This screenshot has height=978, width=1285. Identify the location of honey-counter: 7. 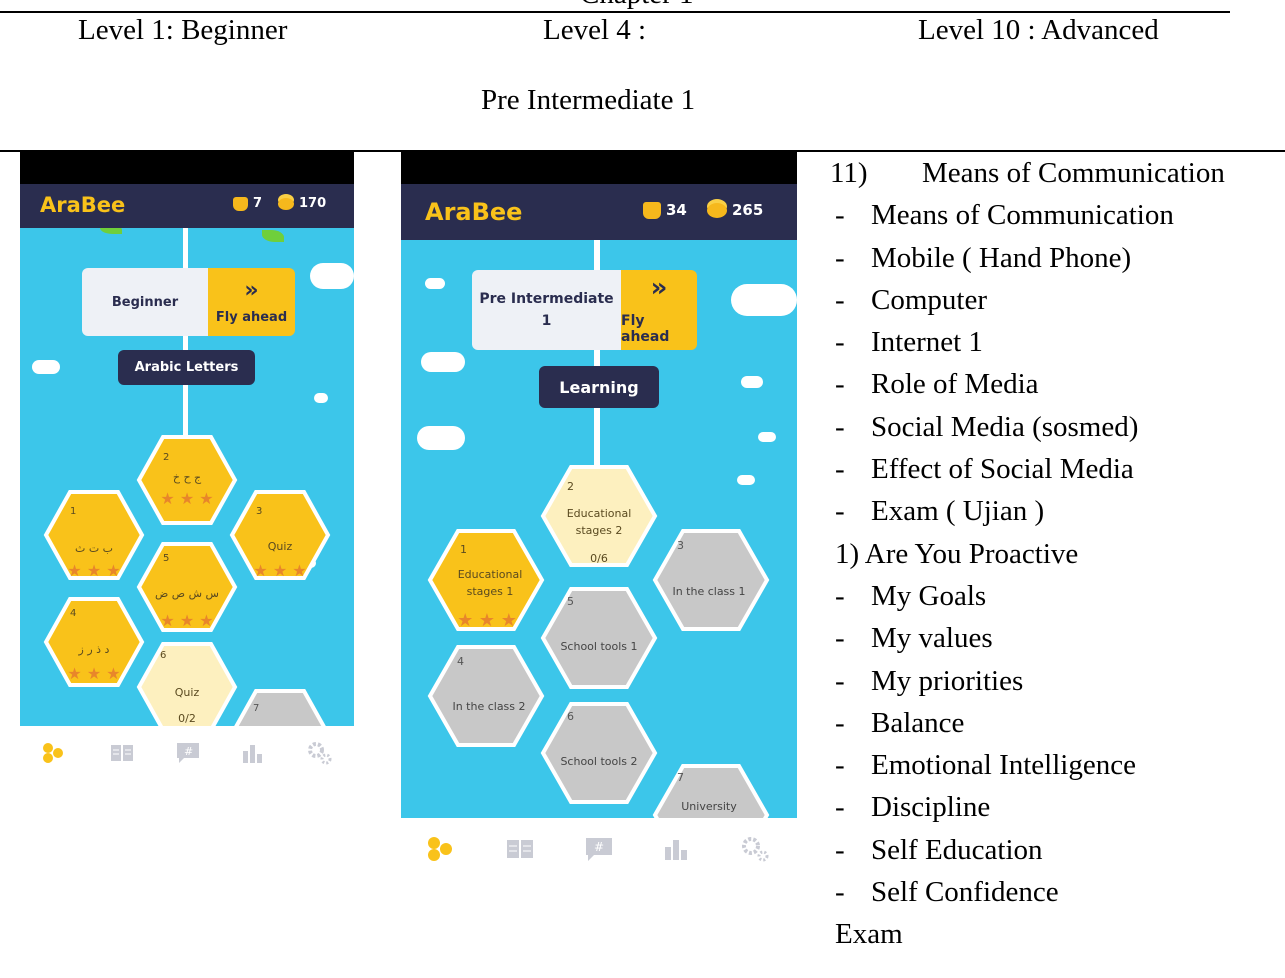
(247, 203).